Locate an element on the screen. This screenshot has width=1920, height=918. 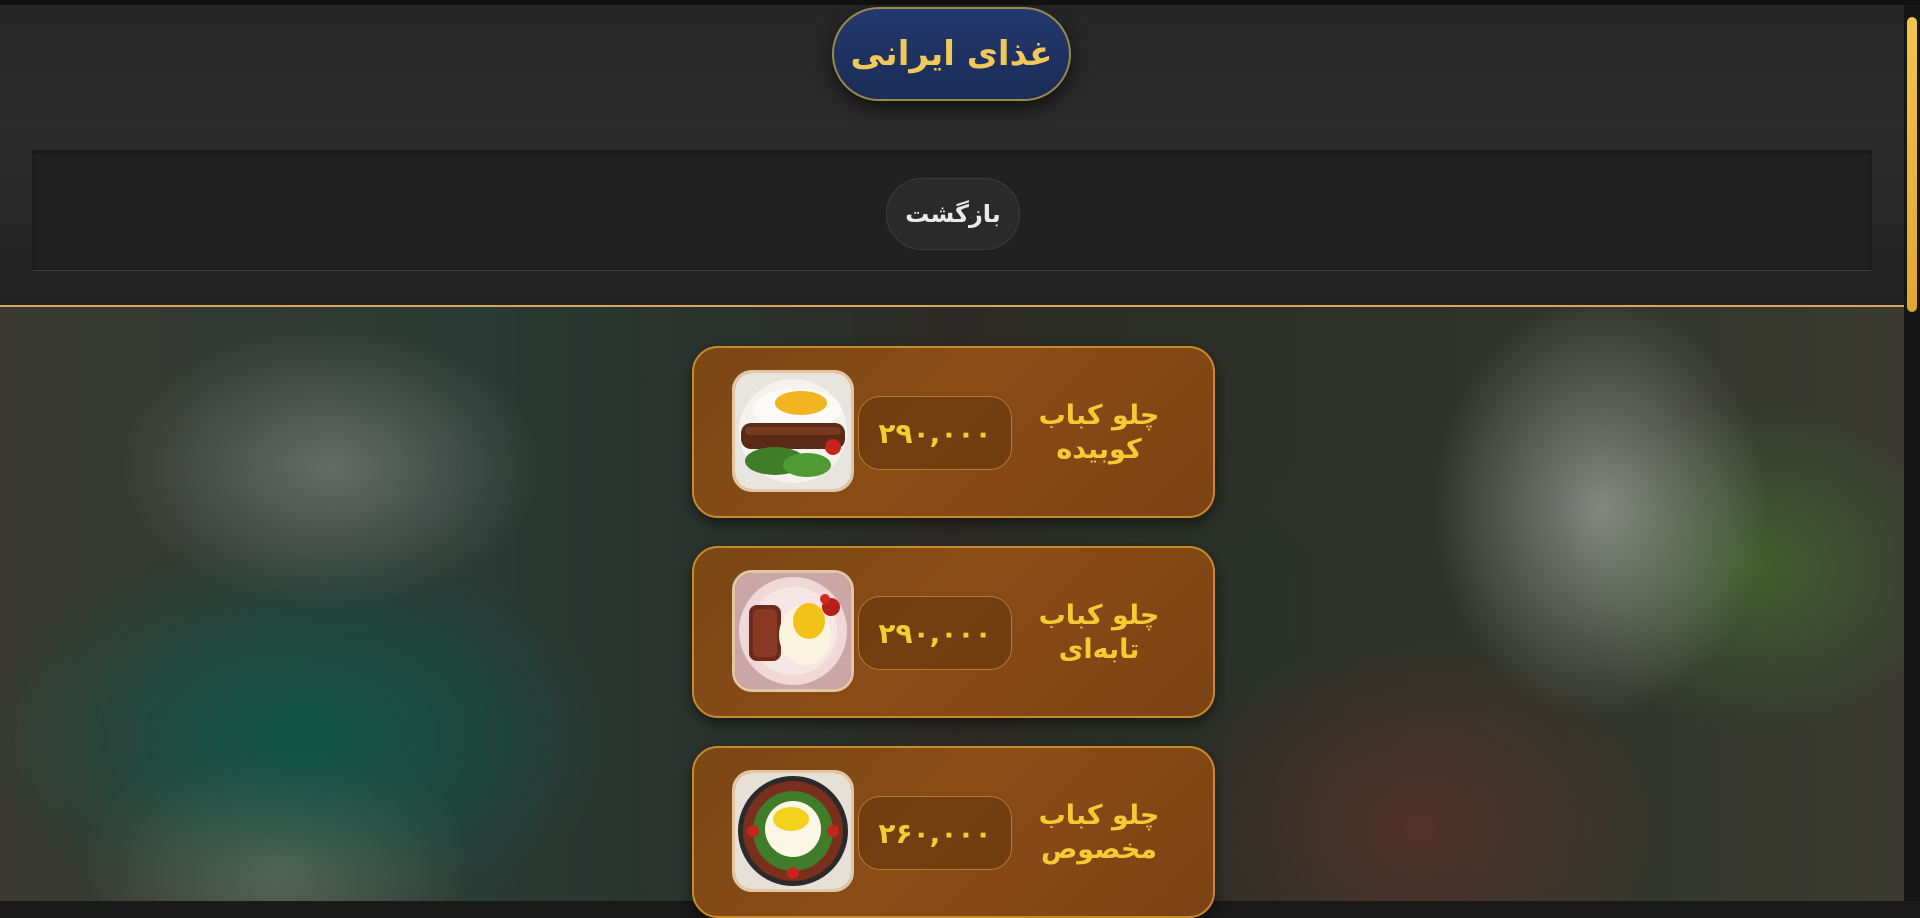
back-button-label: بازگشت is located at coordinates (953, 214).